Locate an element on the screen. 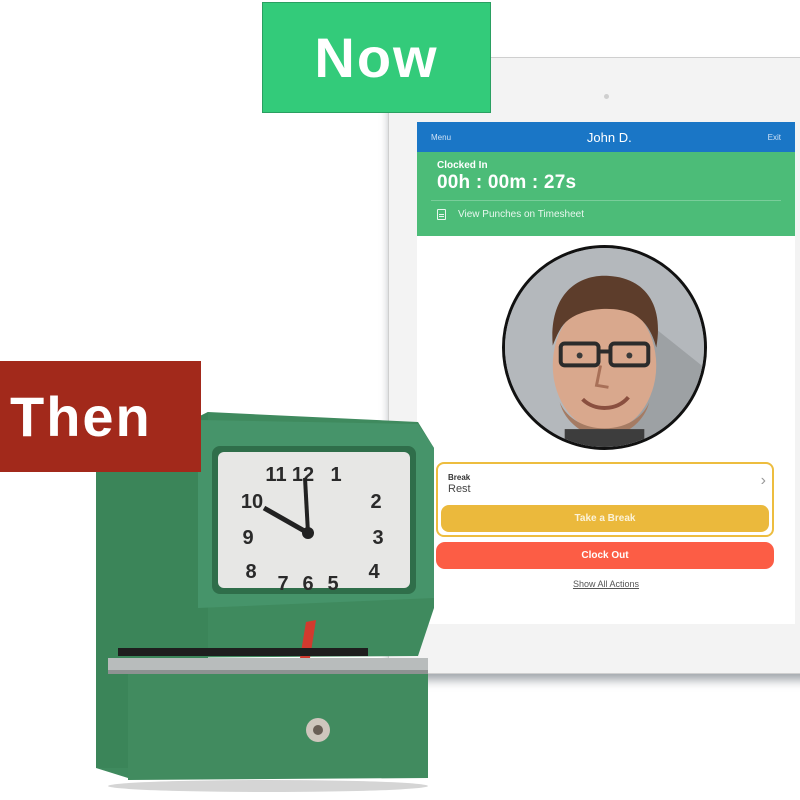  clock-out-button: Clock Out is located at coordinates (605, 555).